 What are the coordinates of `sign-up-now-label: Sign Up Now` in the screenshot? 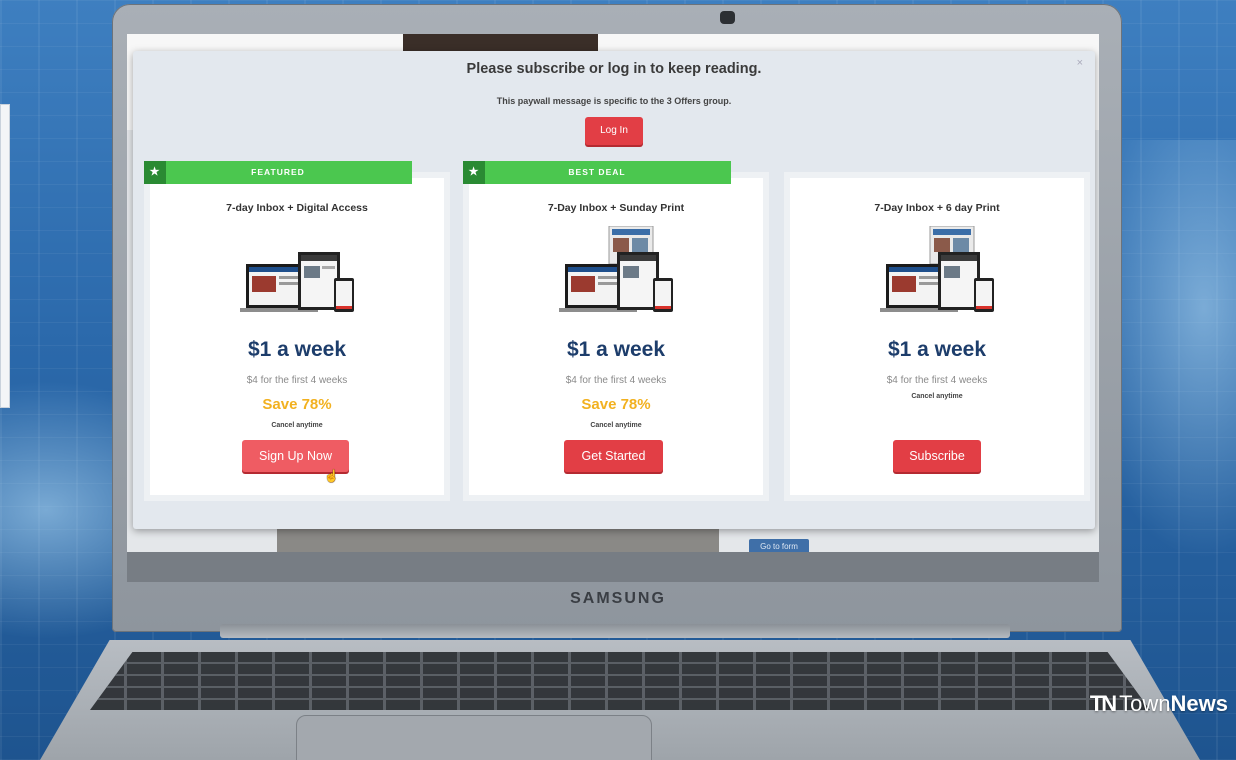 It's located at (295, 456).